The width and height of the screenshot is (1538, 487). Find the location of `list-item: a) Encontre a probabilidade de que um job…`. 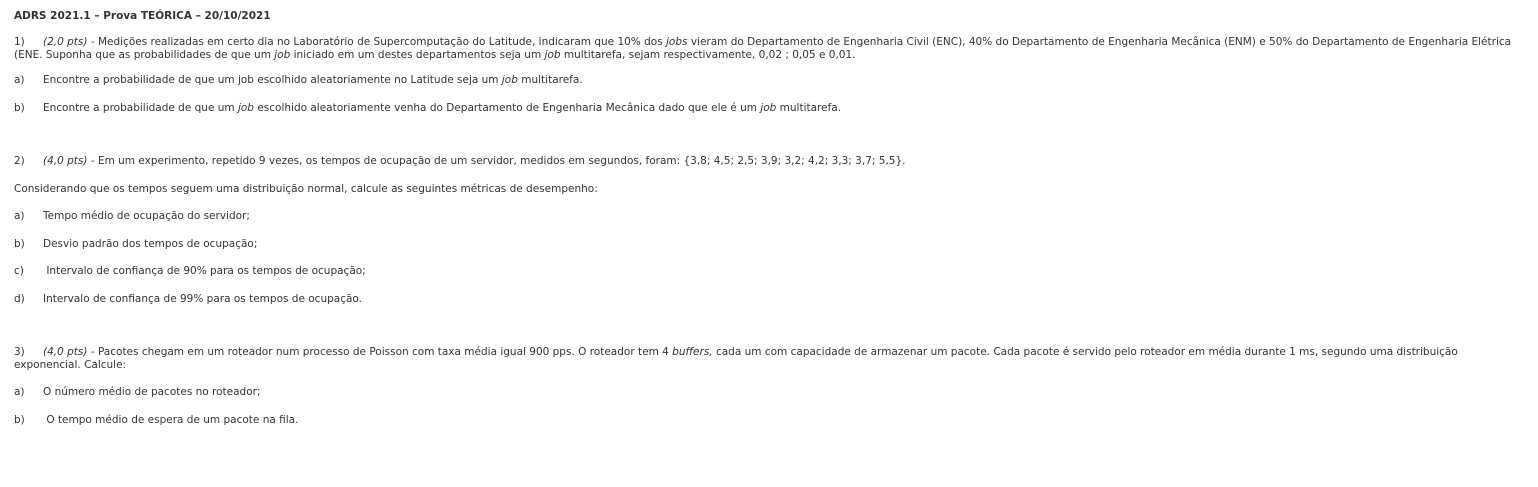

list-item: a) Encontre a probabilidade de que um job… is located at coordinates (298, 80).